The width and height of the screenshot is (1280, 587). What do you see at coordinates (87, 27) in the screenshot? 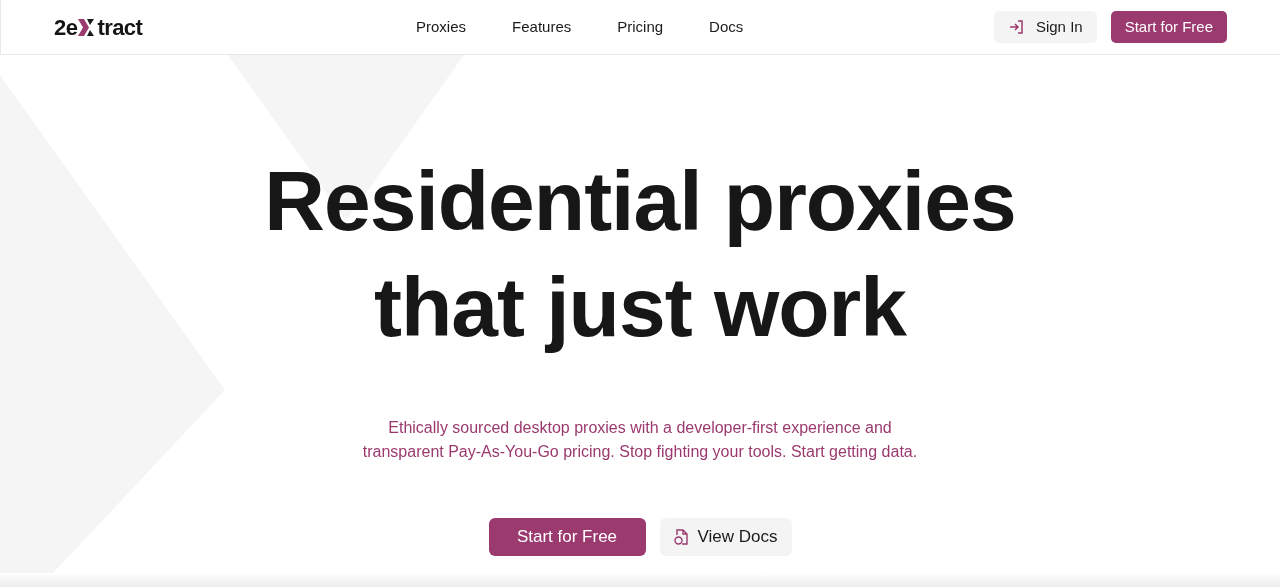
I see `logo-x-icon` at bounding box center [87, 27].